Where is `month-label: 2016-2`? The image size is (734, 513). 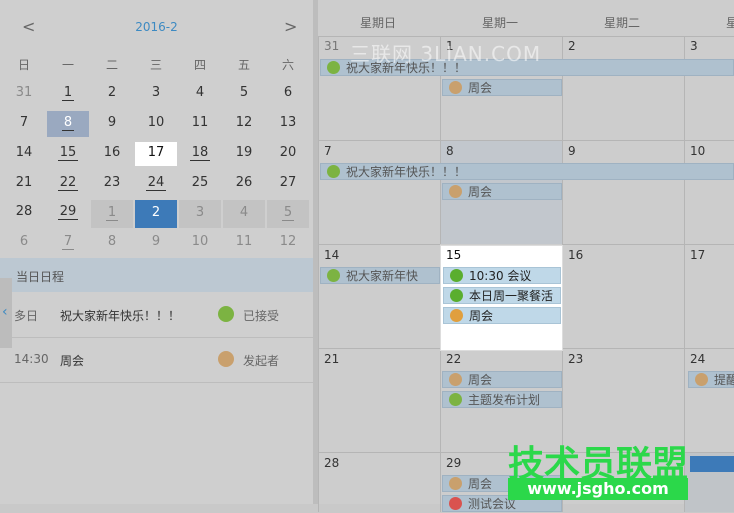 month-label: 2016-2 is located at coordinates (156, 27).